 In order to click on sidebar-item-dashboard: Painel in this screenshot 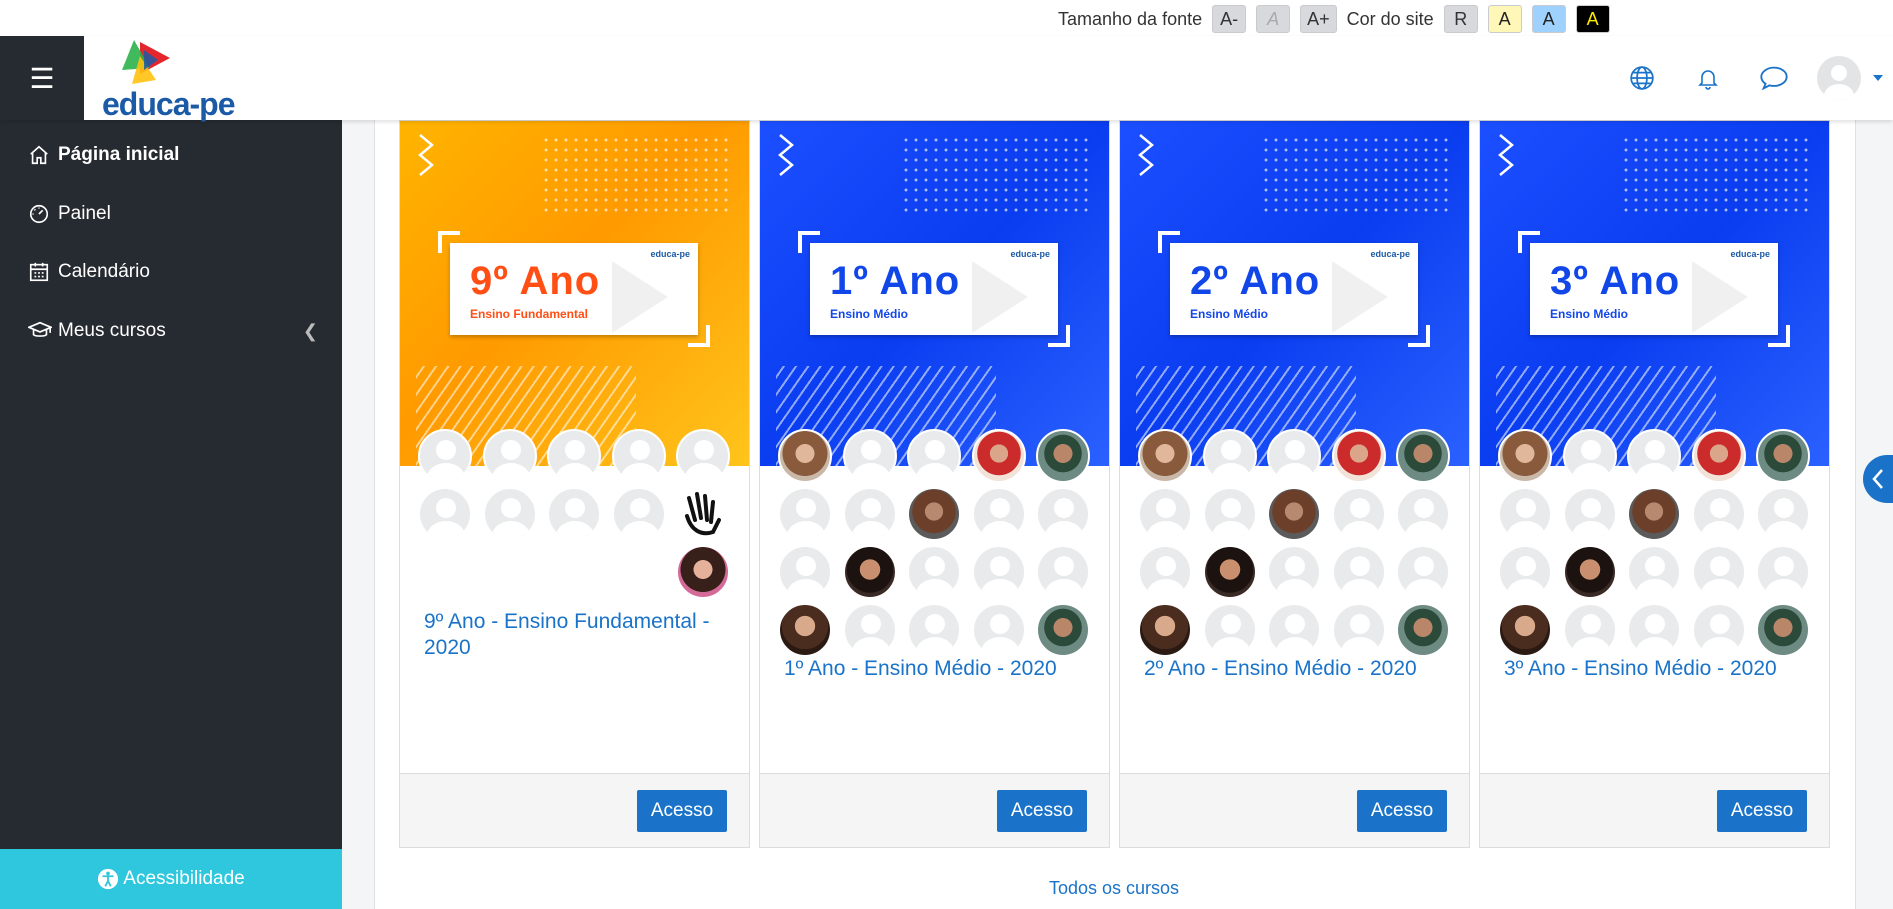, I will do `click(173, 214)`.